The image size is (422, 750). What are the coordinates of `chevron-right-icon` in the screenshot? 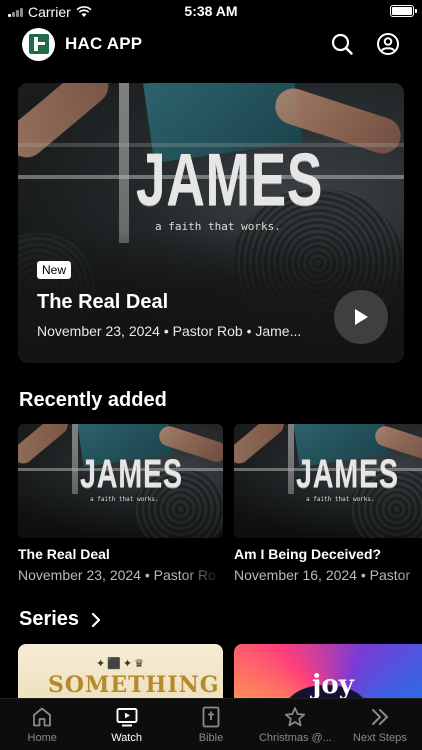 It's located at (96, 619).